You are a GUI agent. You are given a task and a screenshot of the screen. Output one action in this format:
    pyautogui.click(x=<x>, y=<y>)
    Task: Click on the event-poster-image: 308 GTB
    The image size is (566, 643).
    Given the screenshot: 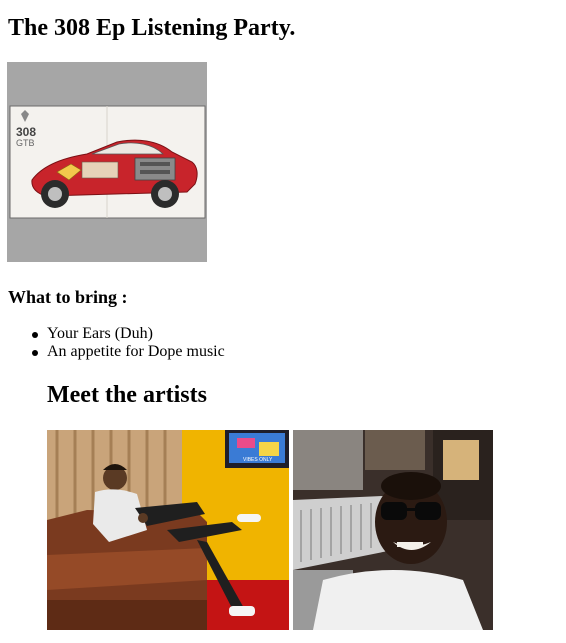 What is the action you would take?
    pyautogui.click(x=107, y=162)
    